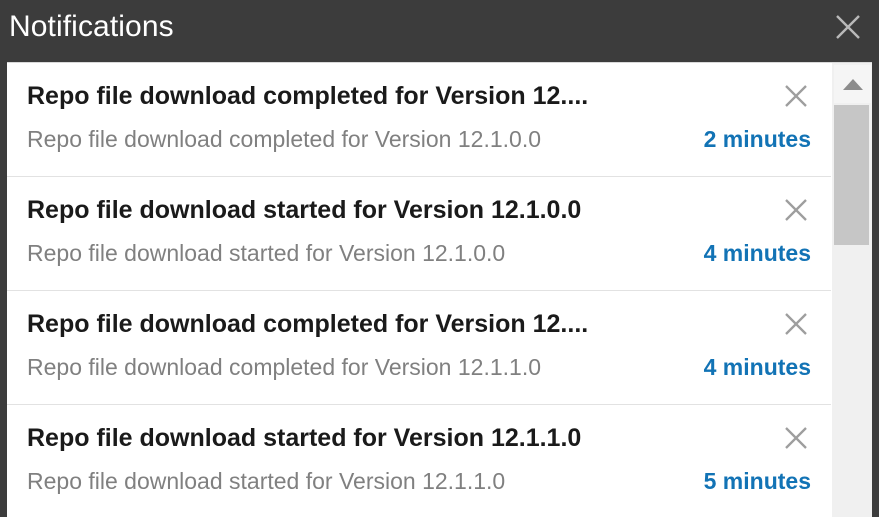 This screenshot has height=517, width=879. Describe the element at coordinates (757, 139) in the screenshot. I see `notification-timestamp: 2 minutes` at that location.